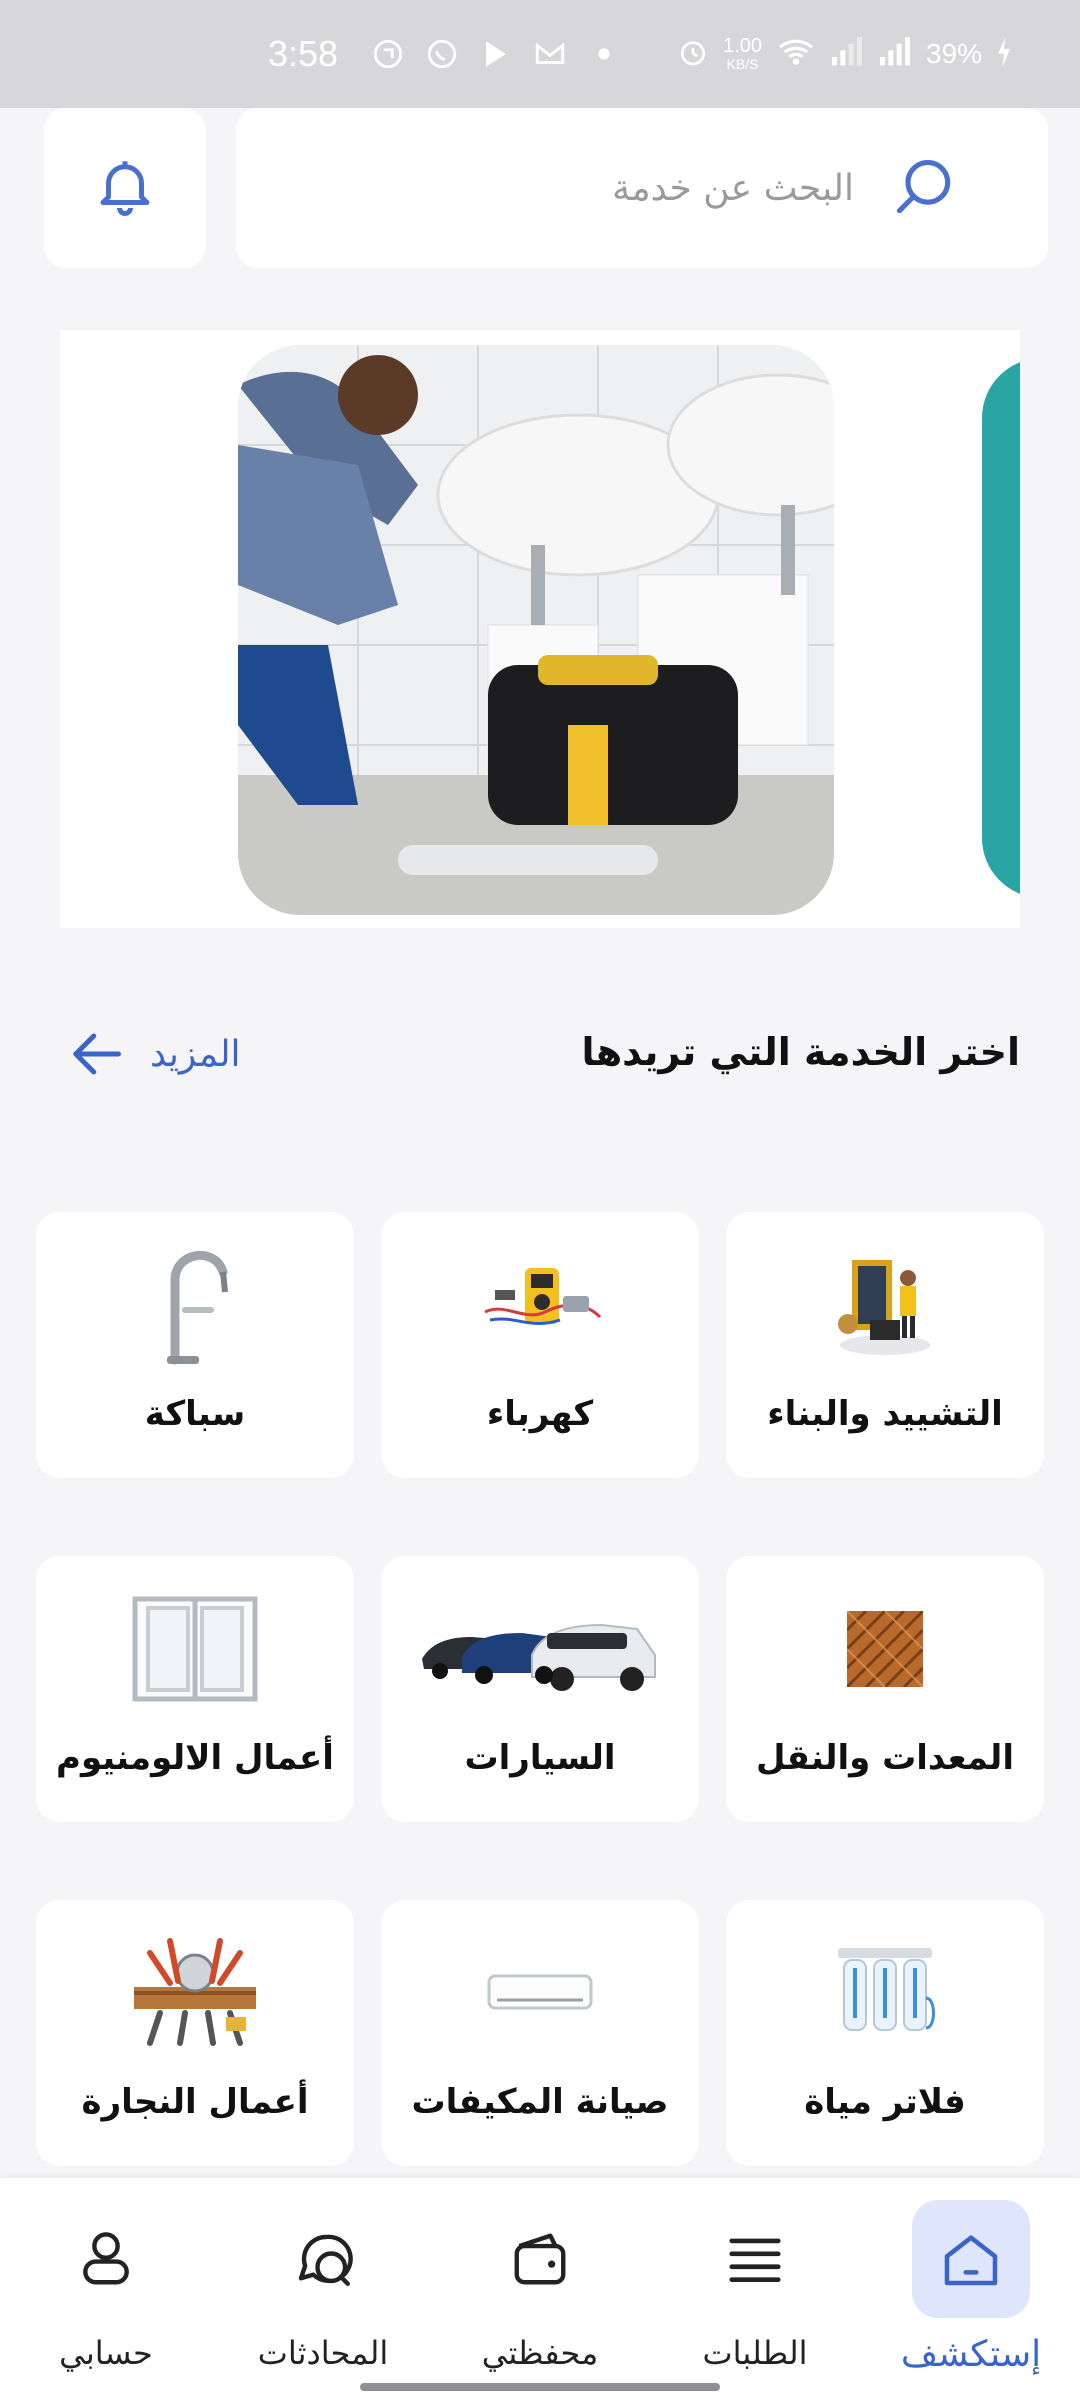  What do you see at coordinates (885, 1649) in the screenshot?
I see `wood-floor-icon` at bounding box center [885, 1649].